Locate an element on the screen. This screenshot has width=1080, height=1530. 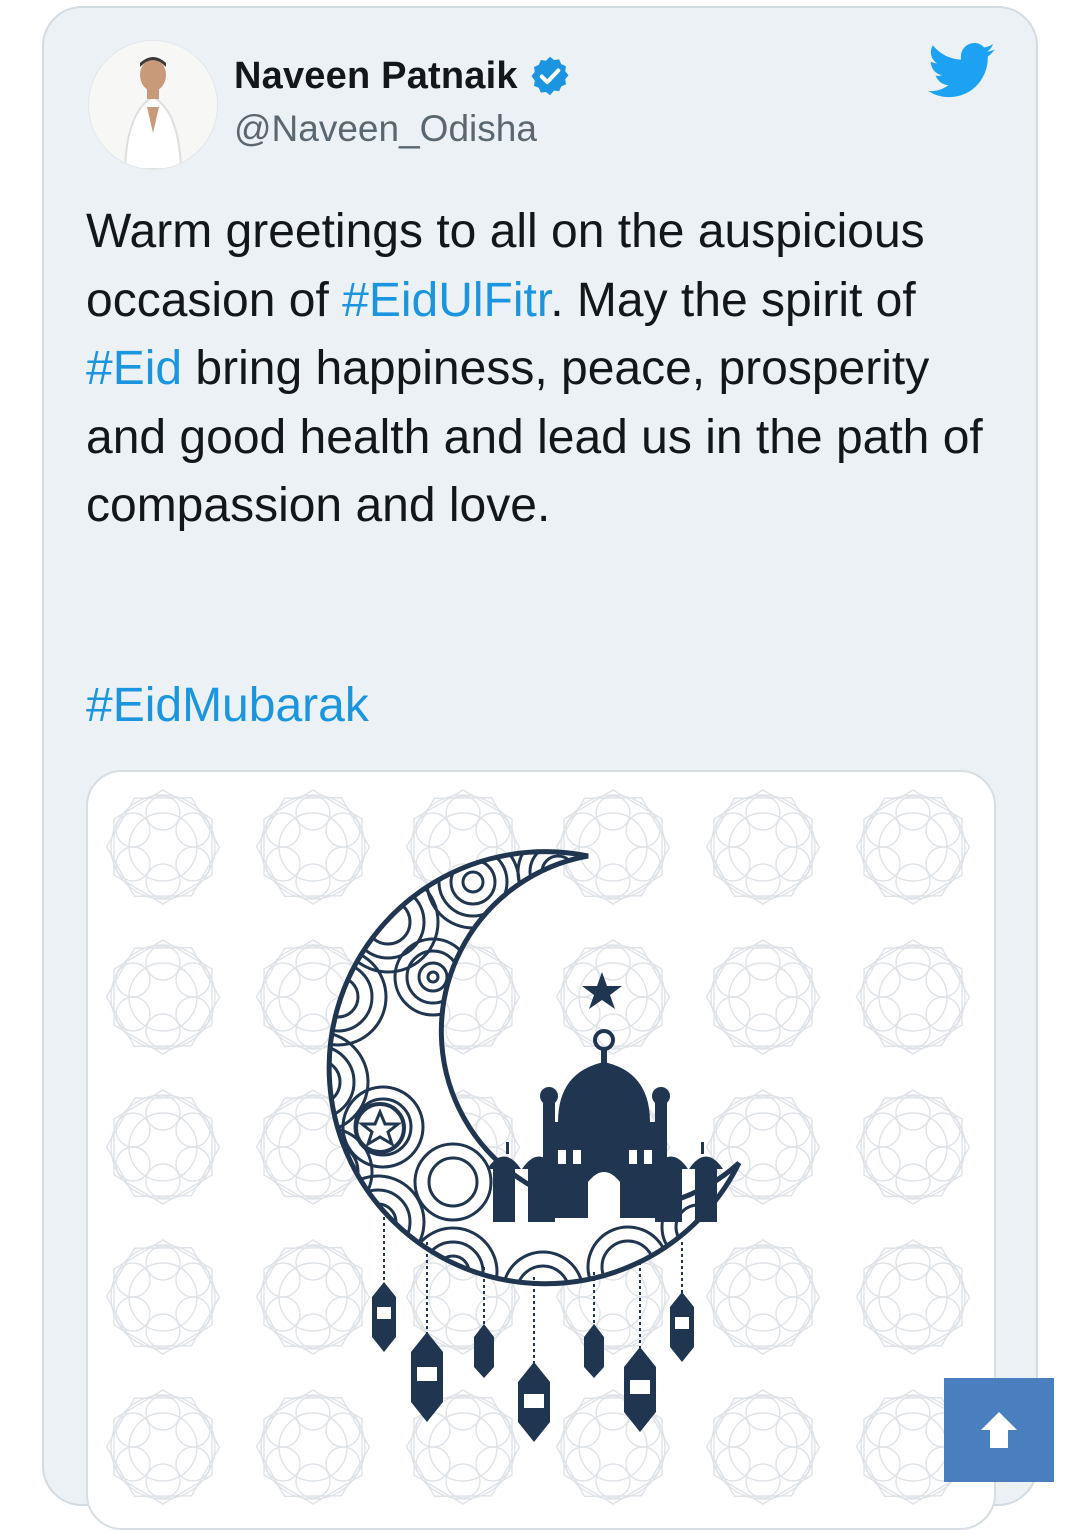
arrow-up-icon is located at coordinates (999, 1430).